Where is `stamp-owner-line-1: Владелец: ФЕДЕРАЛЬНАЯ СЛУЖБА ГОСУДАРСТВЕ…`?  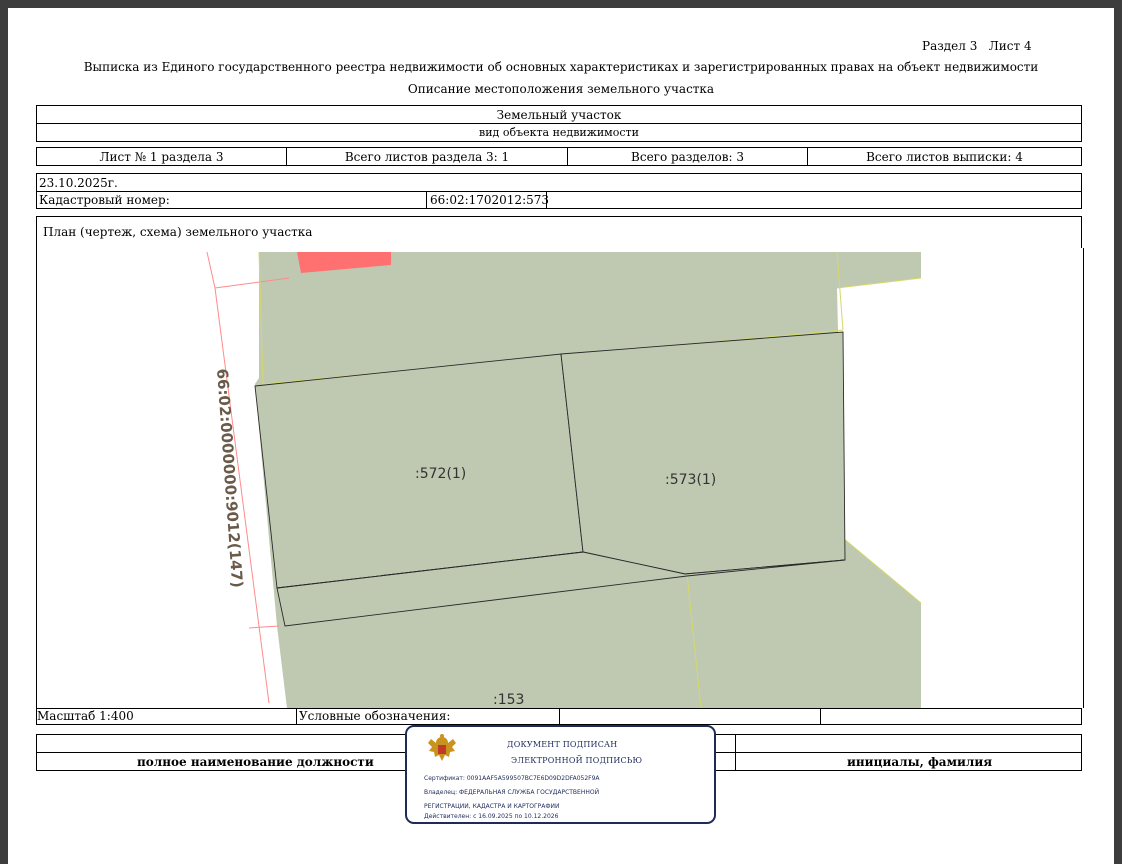
stamp-owner-line-1: Владелец: ФЕДЕРАЛЬНАЯ СЛУЖБА ГОСУДАРСТВЕ… is located at coordinates (512, 792).